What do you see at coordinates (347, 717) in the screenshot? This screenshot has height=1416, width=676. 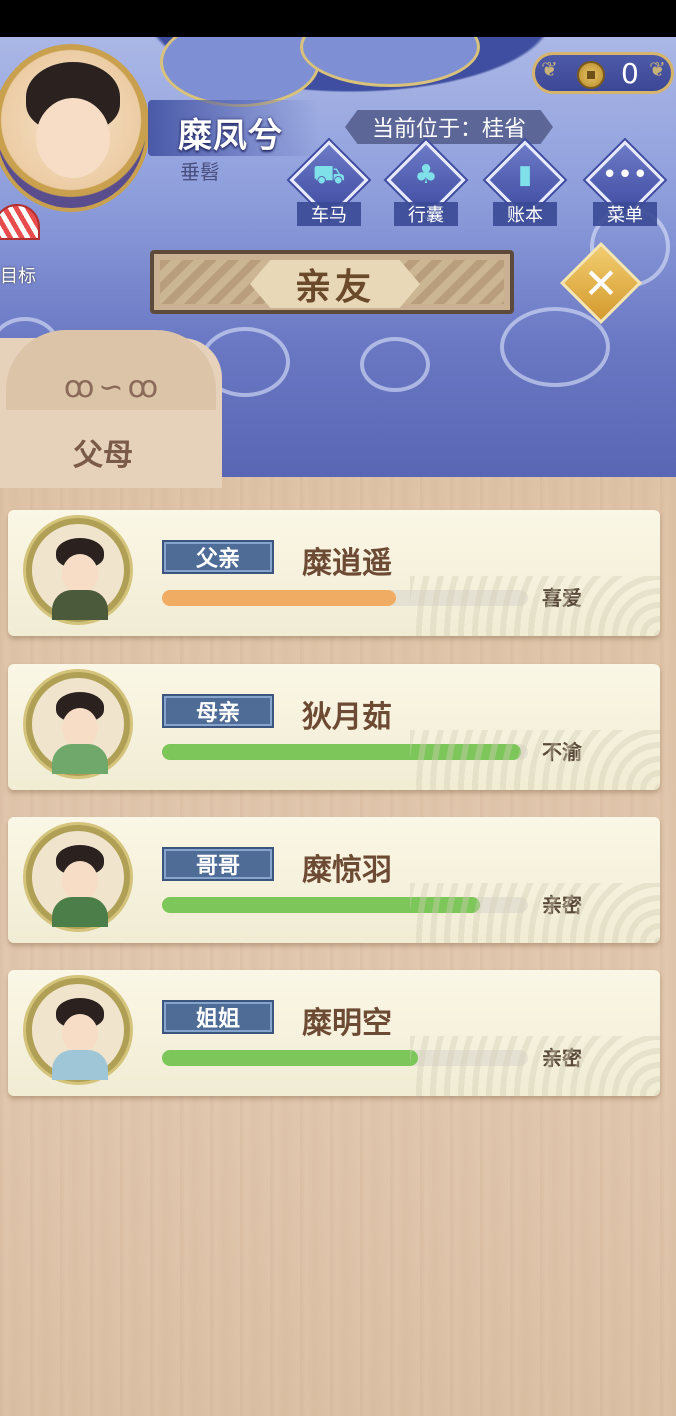 I see `relative-name: 狄月茹` at bounding box center [347, 717].